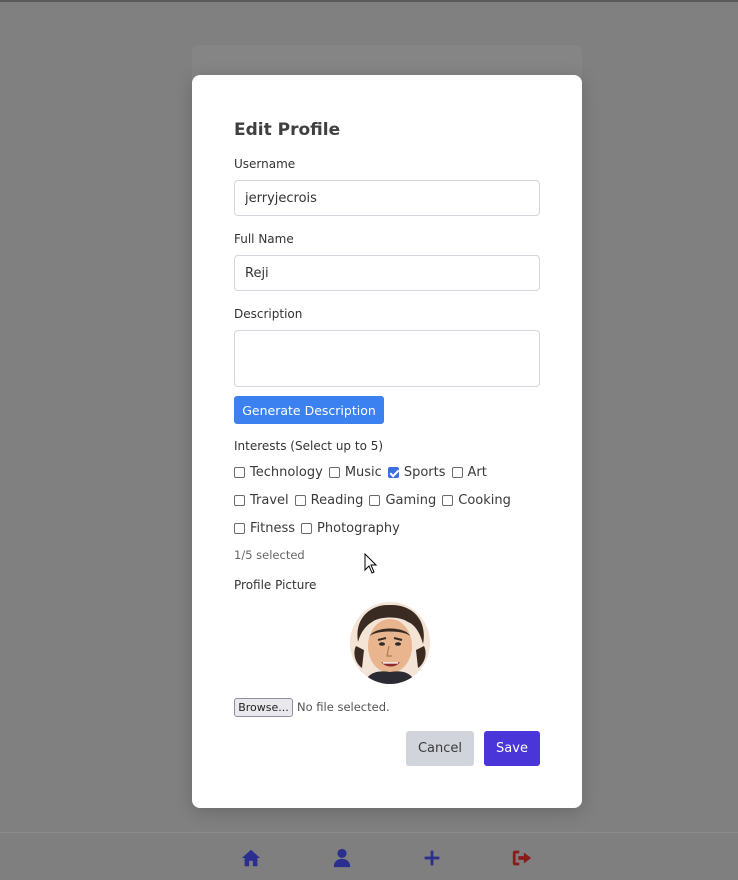 The height and width of the screenshot is (880, 738). I want to click on description-textarea, so click(387, 358).